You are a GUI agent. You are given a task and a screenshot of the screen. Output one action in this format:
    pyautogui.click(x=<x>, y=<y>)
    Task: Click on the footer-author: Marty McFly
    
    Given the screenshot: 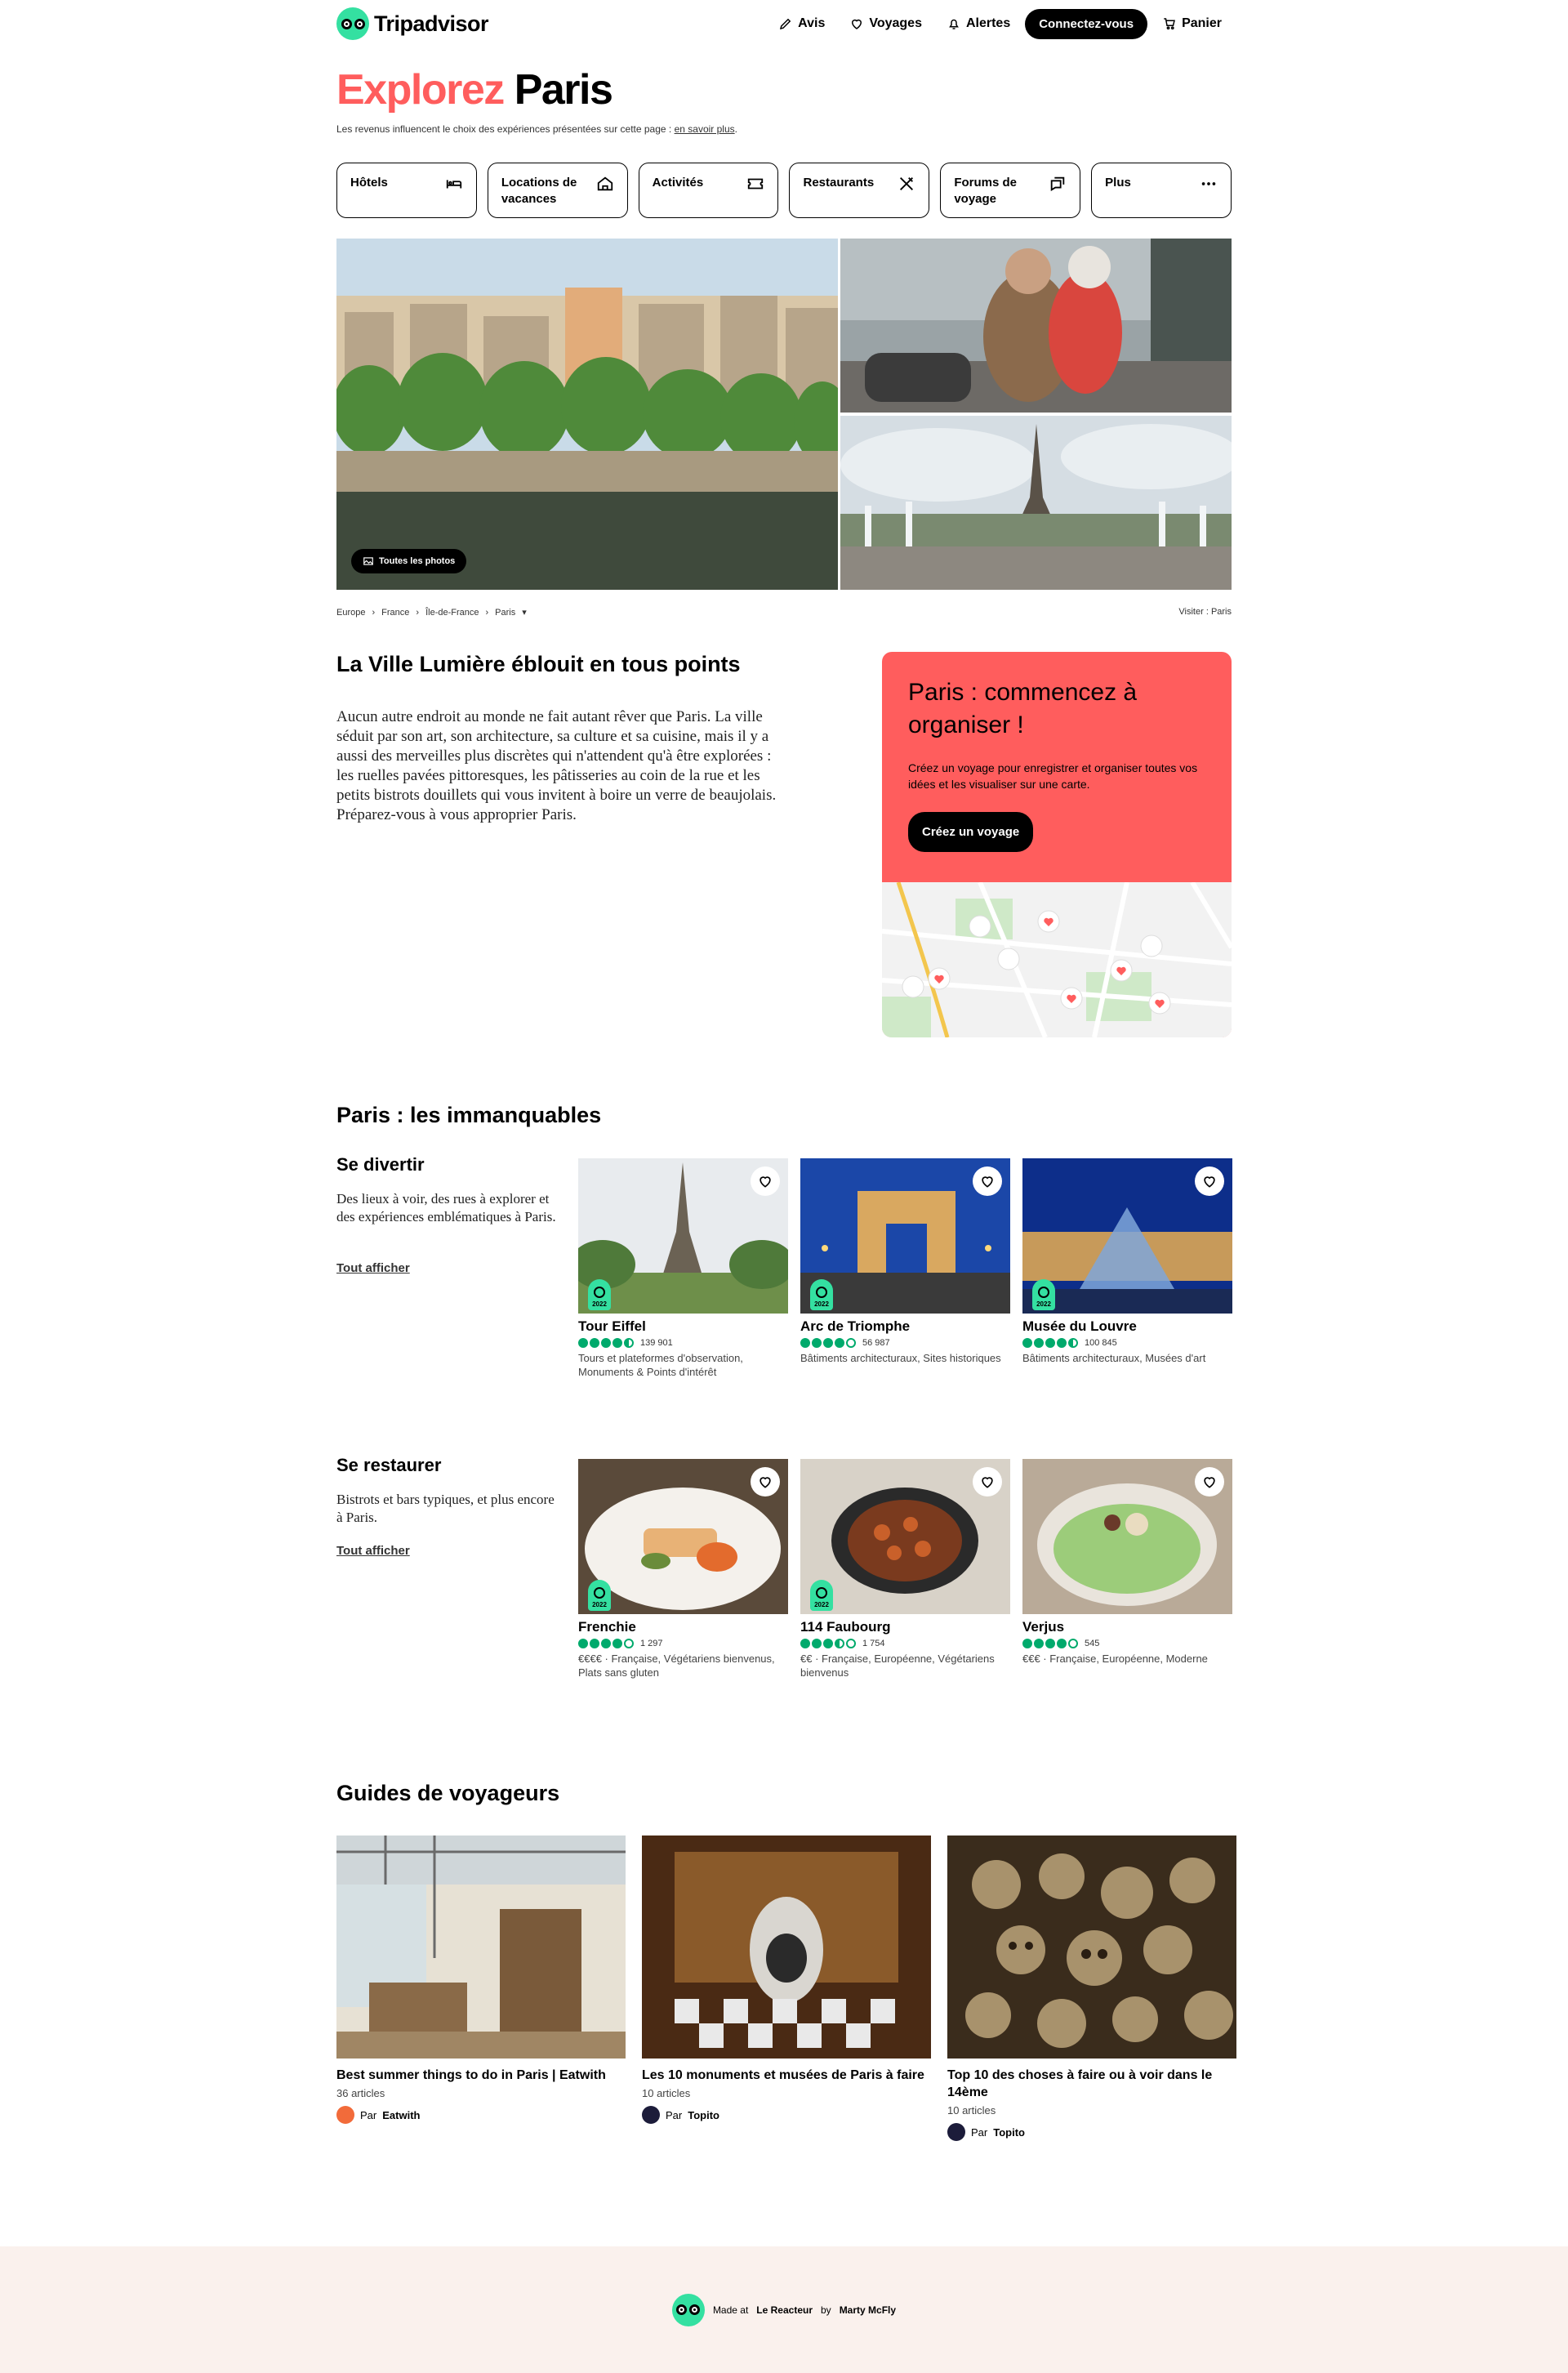 What is the action you would take?
    pyautogui.click(x=868, y=2310)
    